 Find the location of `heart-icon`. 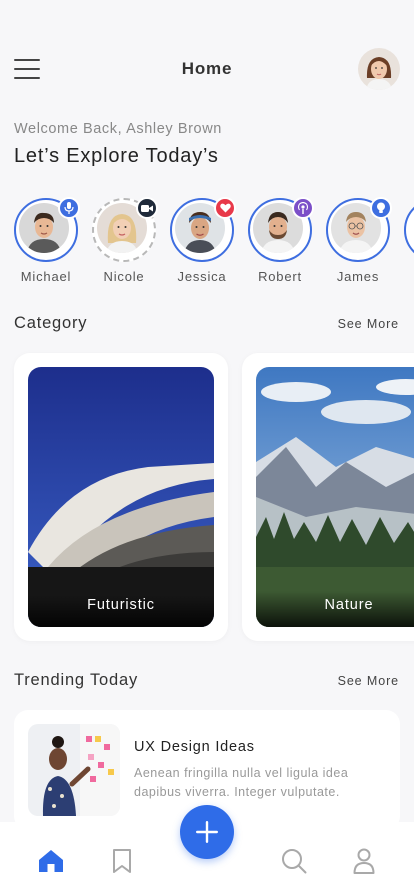

heart-icon is located at coordinates (225, 208).